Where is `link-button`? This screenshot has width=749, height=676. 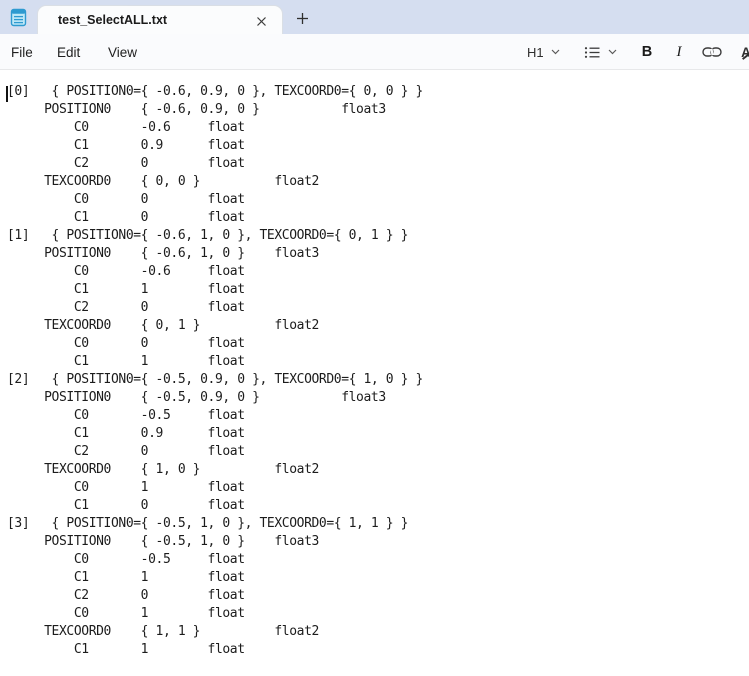 link-button is located at coordinates (712, 52).